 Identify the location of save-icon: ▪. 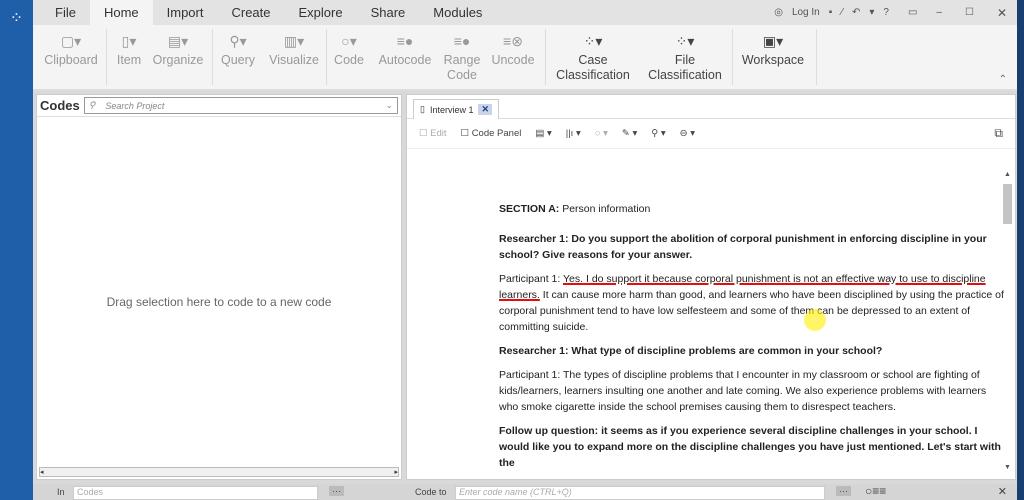
(831, 12).